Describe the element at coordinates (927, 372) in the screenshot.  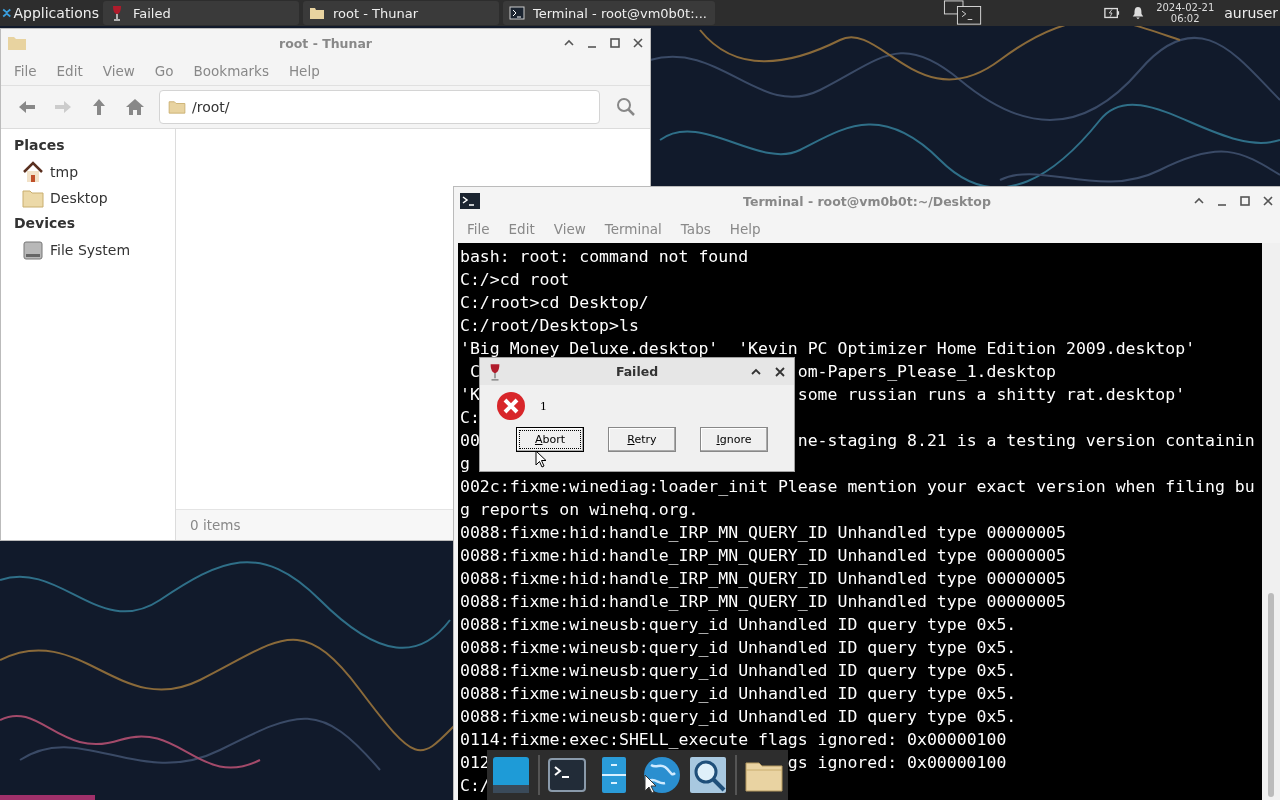
I see `terminal-line: om-Papers_Please_1.desktop` at that location.